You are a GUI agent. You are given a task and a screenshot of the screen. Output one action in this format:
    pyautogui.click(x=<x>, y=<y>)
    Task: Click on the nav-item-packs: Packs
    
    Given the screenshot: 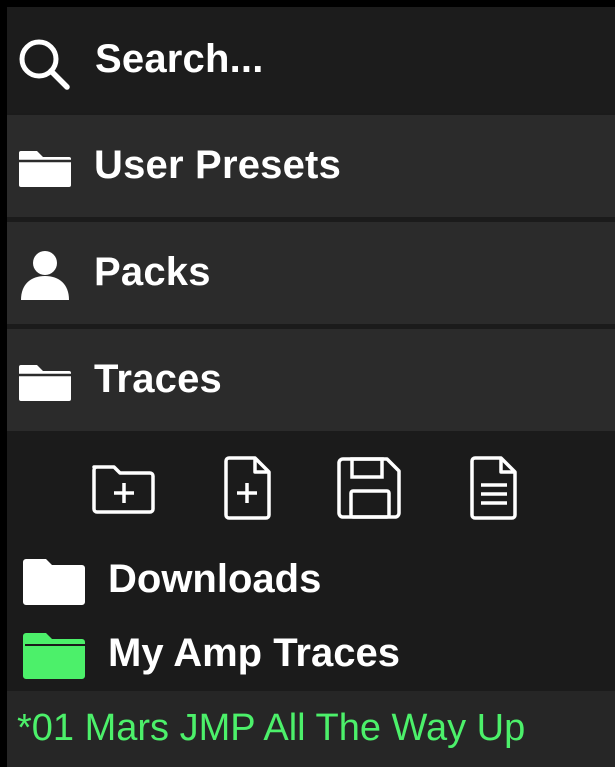 What is the action you would take?
    pyautogui.click(x=311, y=273)
    